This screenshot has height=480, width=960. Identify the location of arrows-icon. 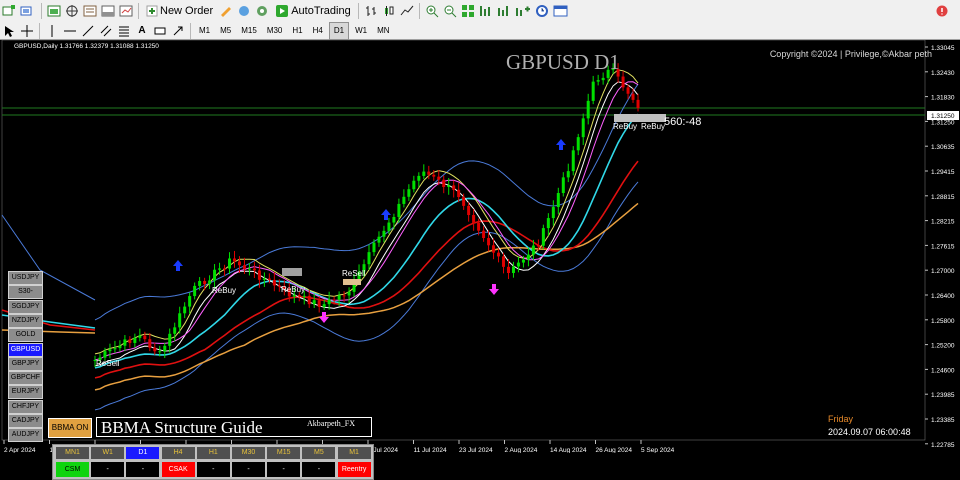
(178, 31).